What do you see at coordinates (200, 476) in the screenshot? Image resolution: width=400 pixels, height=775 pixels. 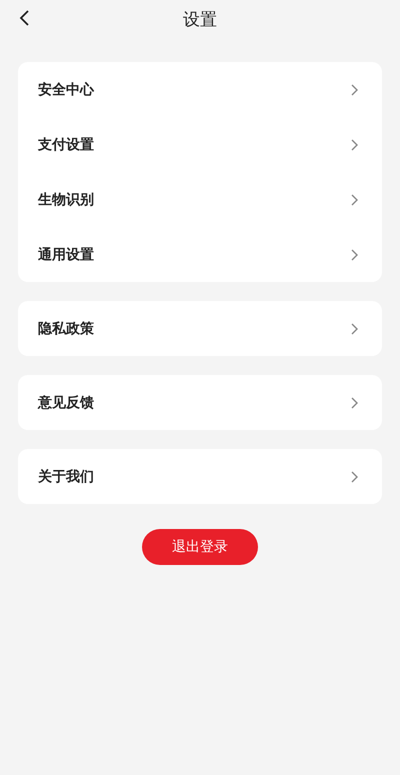 I see `settings-item: 关于我们` at bounding box center [200, 476].